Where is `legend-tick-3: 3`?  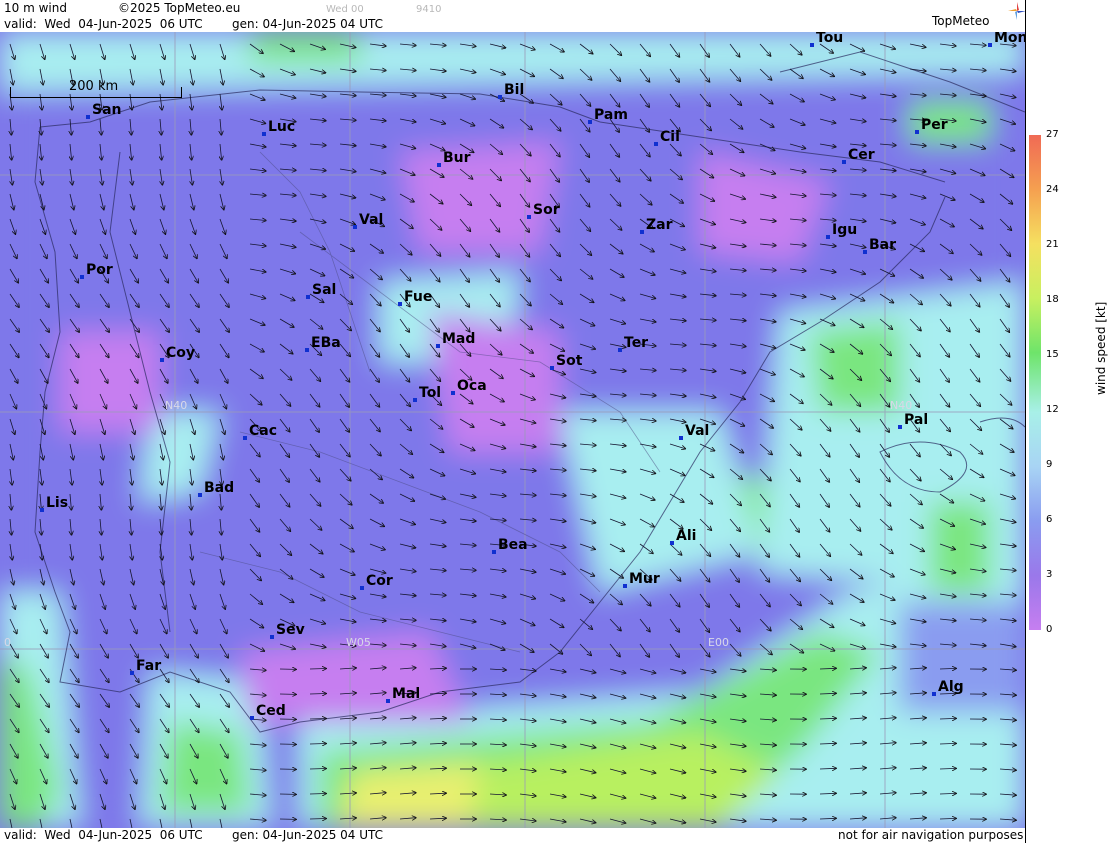
legend-tick-3: 3 is located at coordinates (1049, 574).